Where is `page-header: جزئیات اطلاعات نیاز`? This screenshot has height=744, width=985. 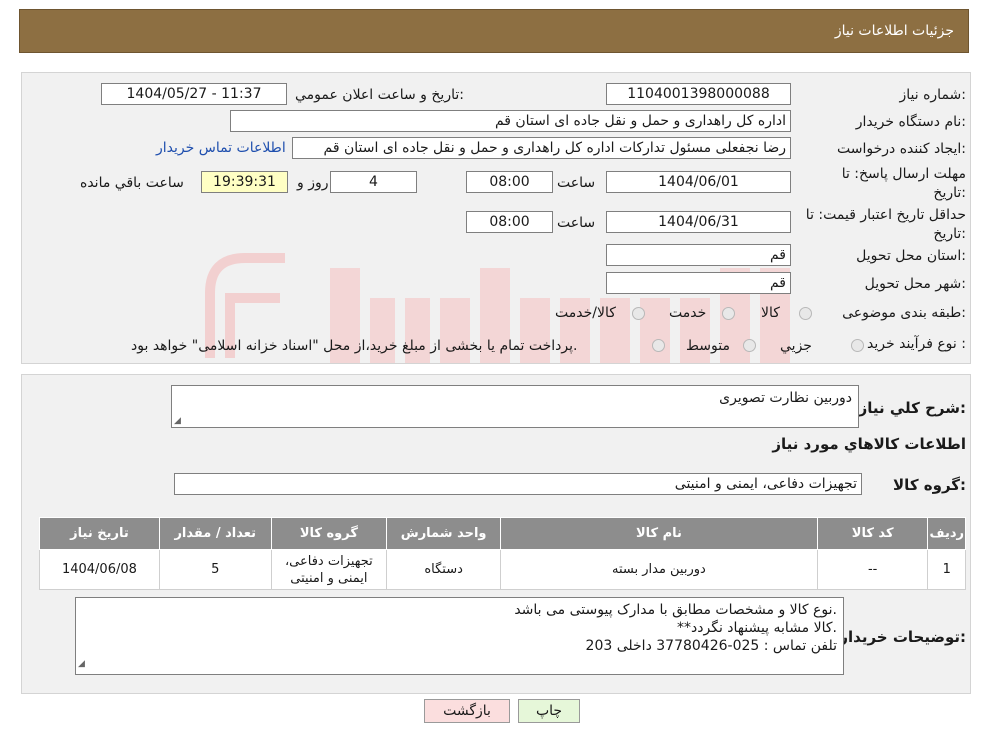
page-header: جزئیات اطلاعات نیاز is located at coordinates (494, 31).